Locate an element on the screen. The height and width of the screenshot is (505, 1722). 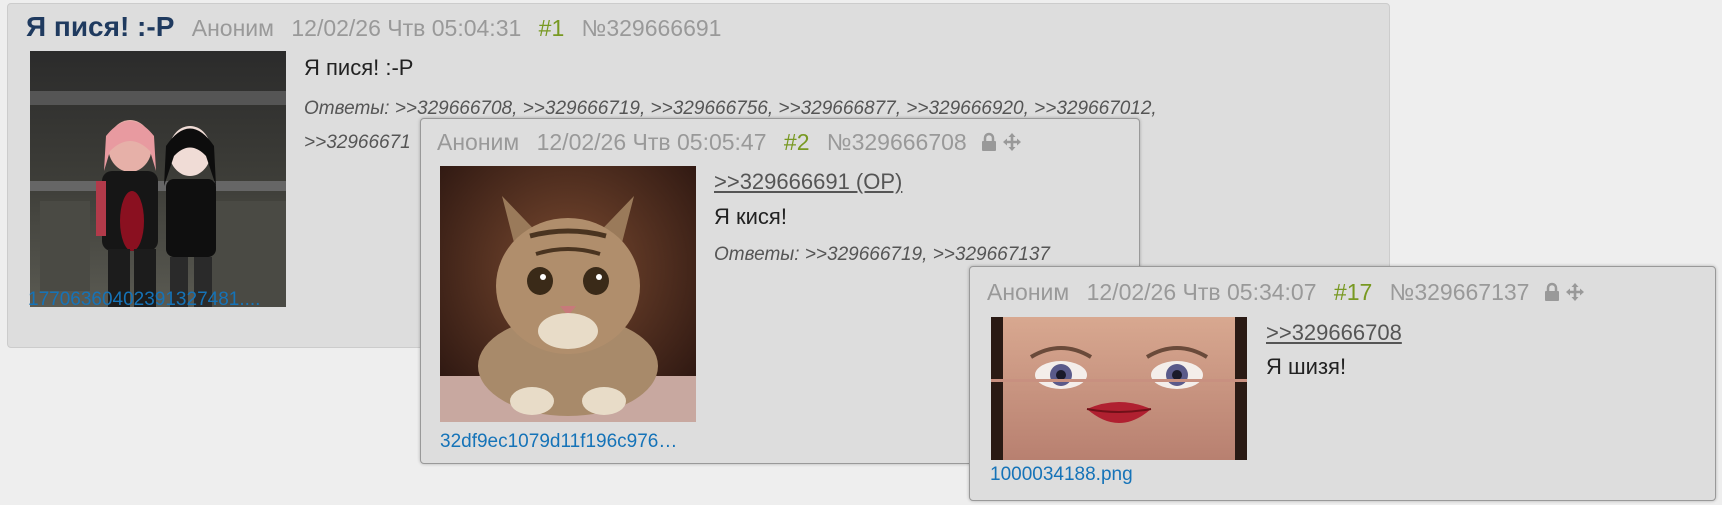
post-message: Я кися! is located at coordinates (750, 216).